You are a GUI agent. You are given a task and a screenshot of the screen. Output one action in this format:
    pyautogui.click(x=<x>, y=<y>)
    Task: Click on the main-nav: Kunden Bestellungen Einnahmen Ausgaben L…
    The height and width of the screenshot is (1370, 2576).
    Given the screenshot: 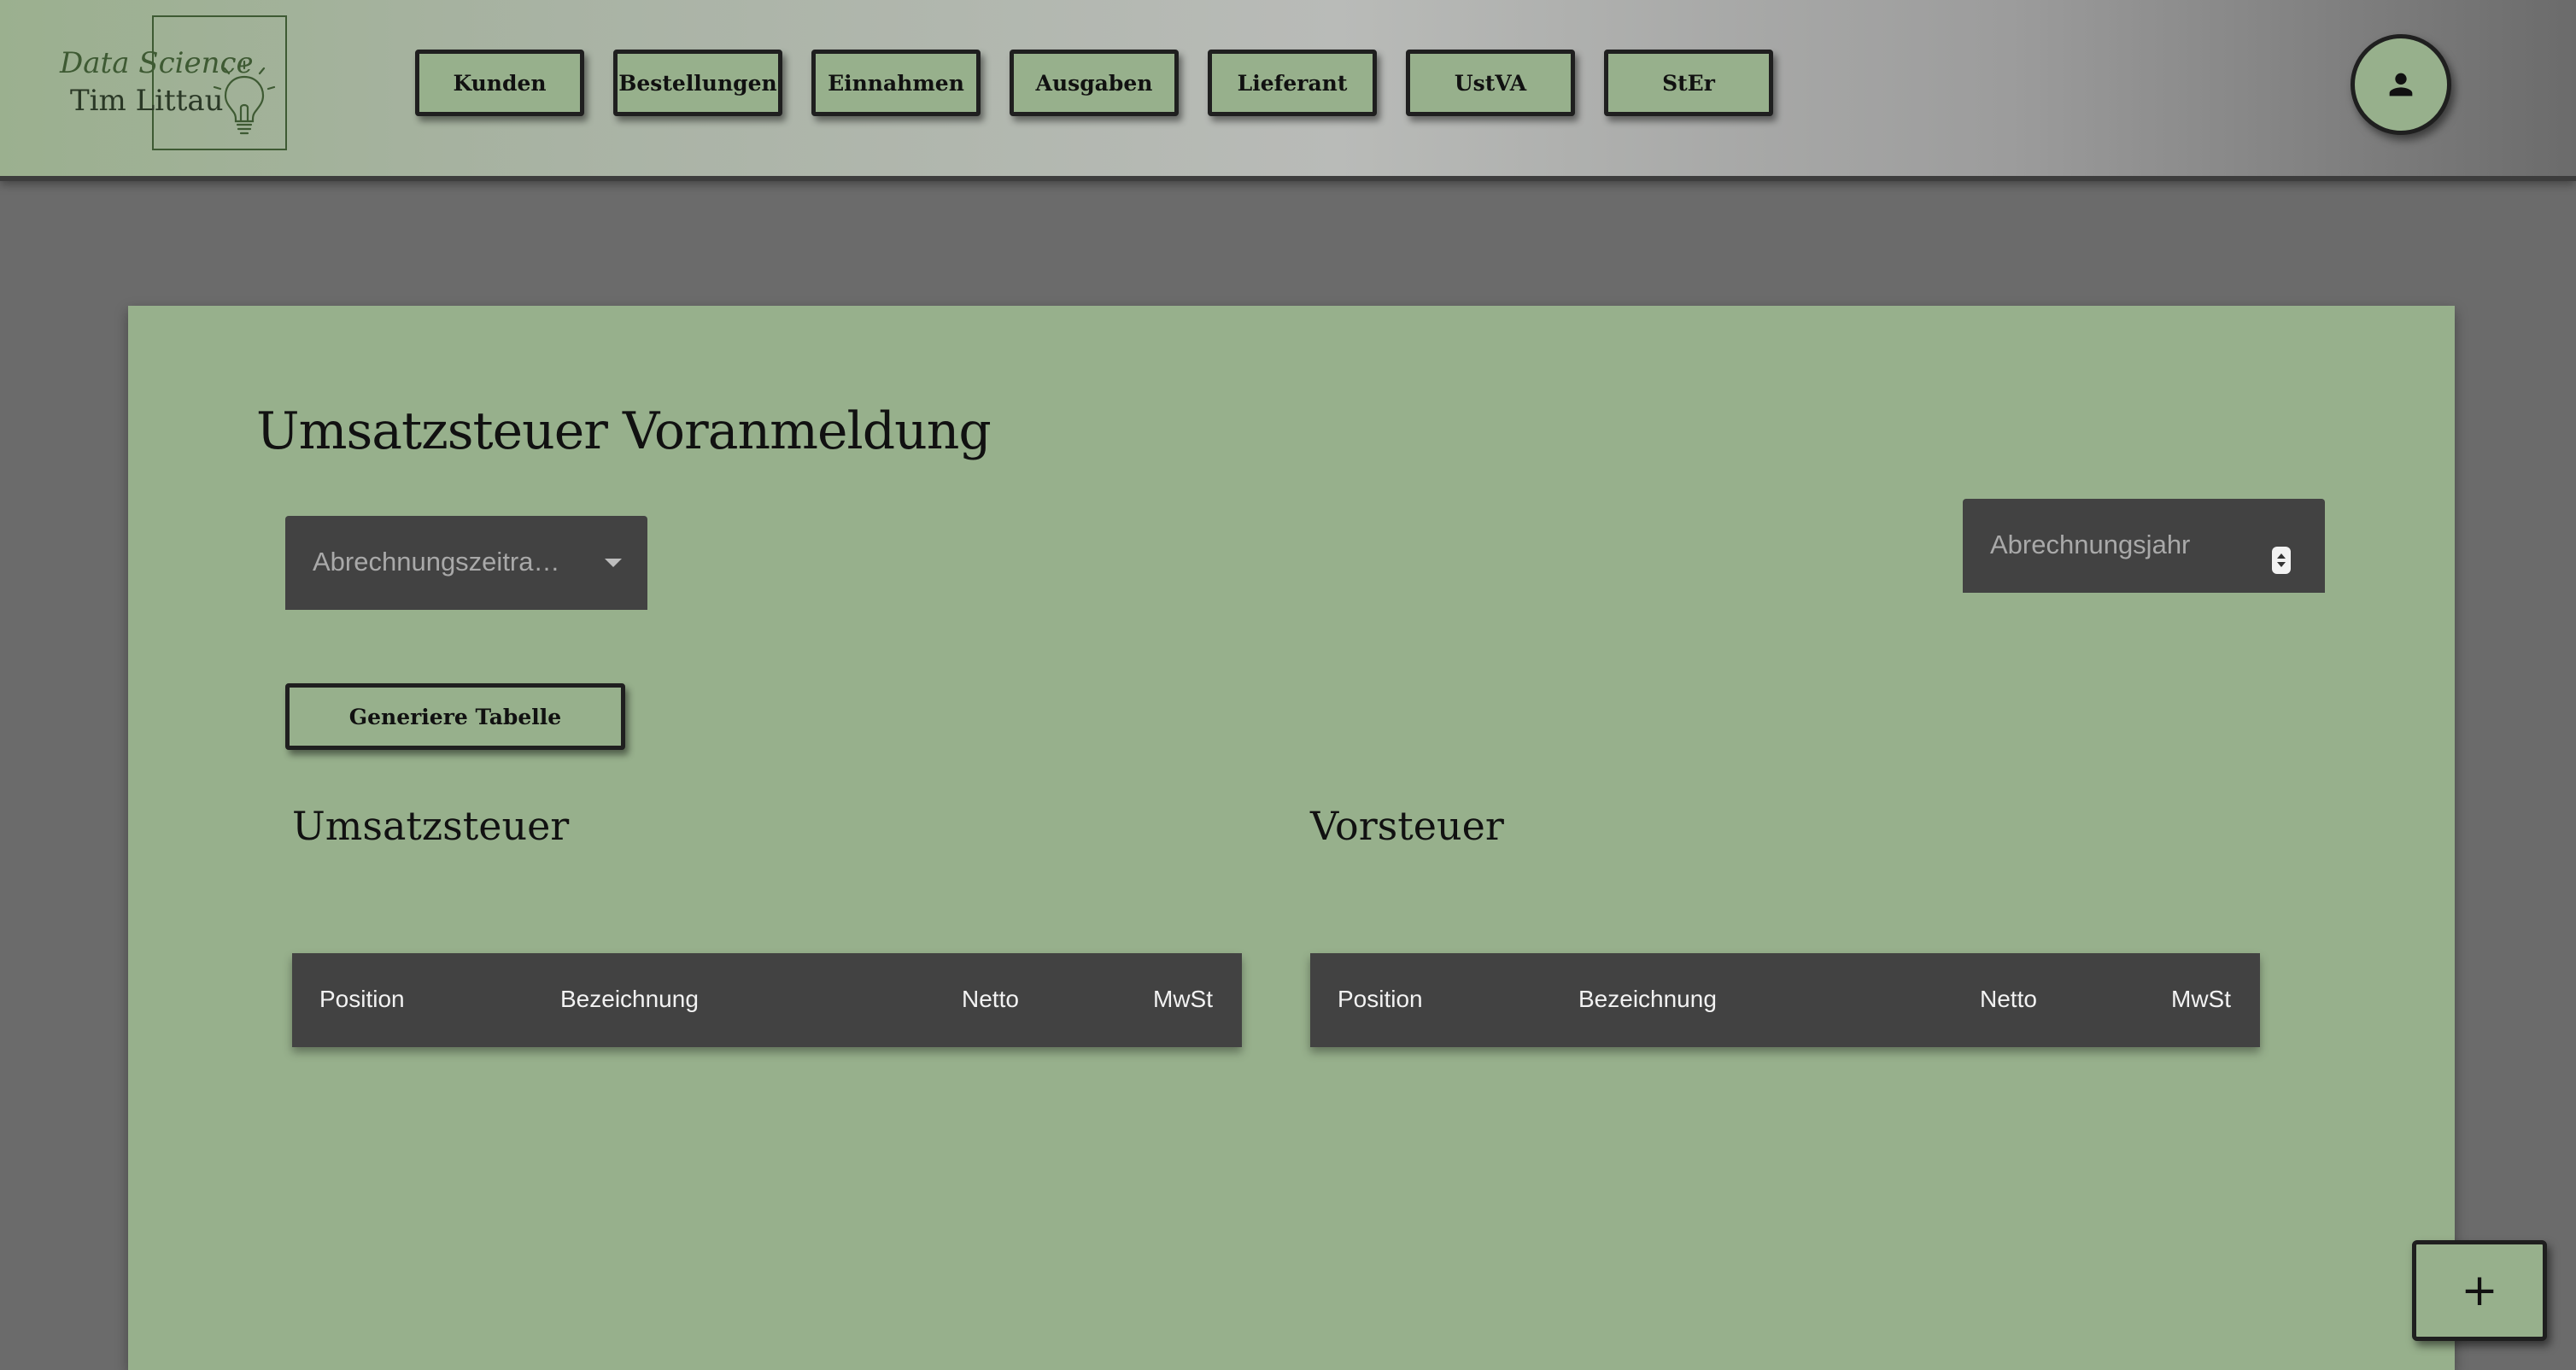 What is the action you would take?
    pyautogui.click(x=1094, y=83)
    